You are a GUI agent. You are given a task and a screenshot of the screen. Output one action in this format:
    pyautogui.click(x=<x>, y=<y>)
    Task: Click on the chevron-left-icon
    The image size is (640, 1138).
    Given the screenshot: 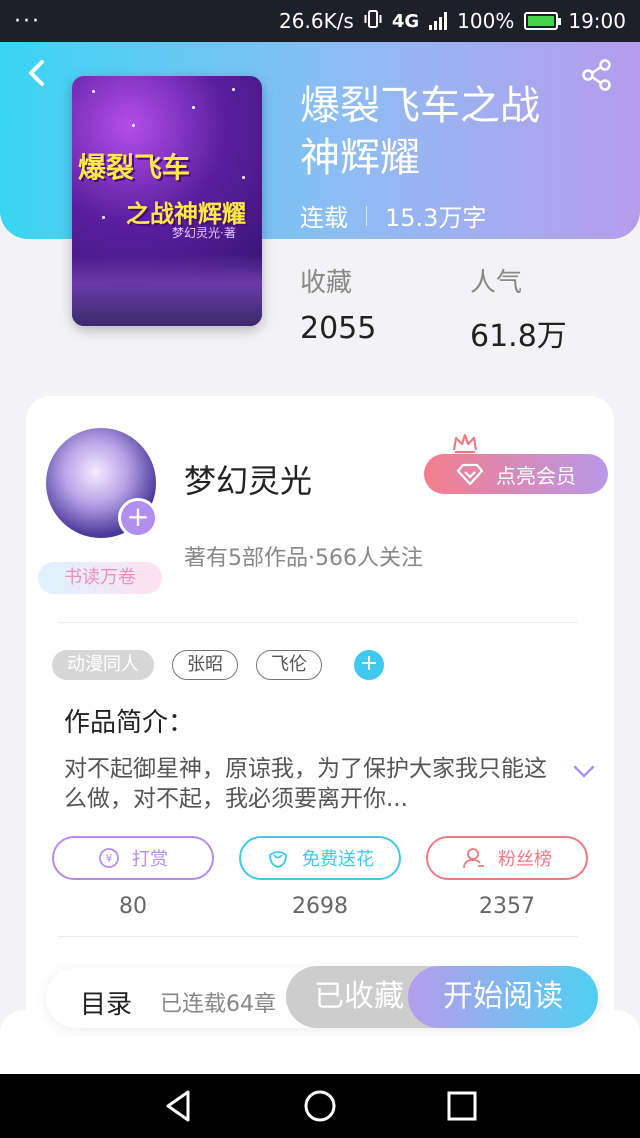 What is the action you would take?
    pyautogui.click(x=36, y=73)
    